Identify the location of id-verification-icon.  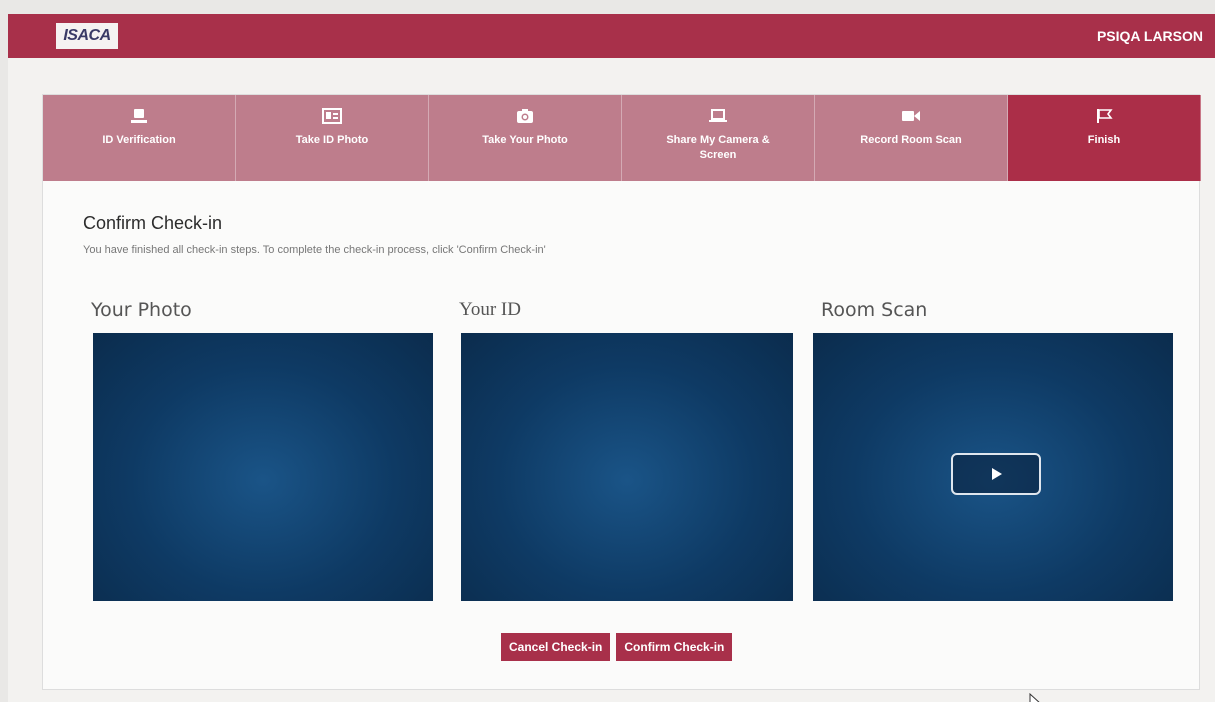
(139, 116).